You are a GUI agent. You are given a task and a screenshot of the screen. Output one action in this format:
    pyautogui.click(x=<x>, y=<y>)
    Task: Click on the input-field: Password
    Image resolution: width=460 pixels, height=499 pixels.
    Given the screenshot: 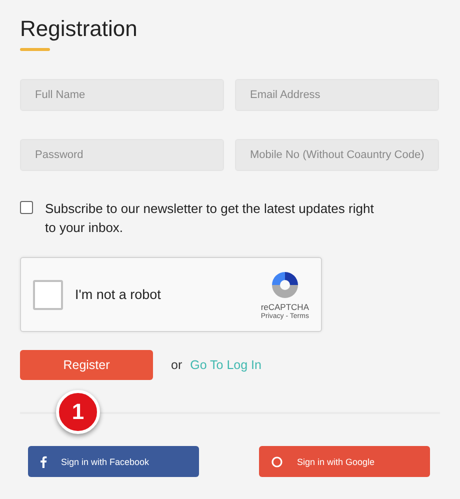 What is the action you would take?
    pyautogui.click(x=122, y=155)
    